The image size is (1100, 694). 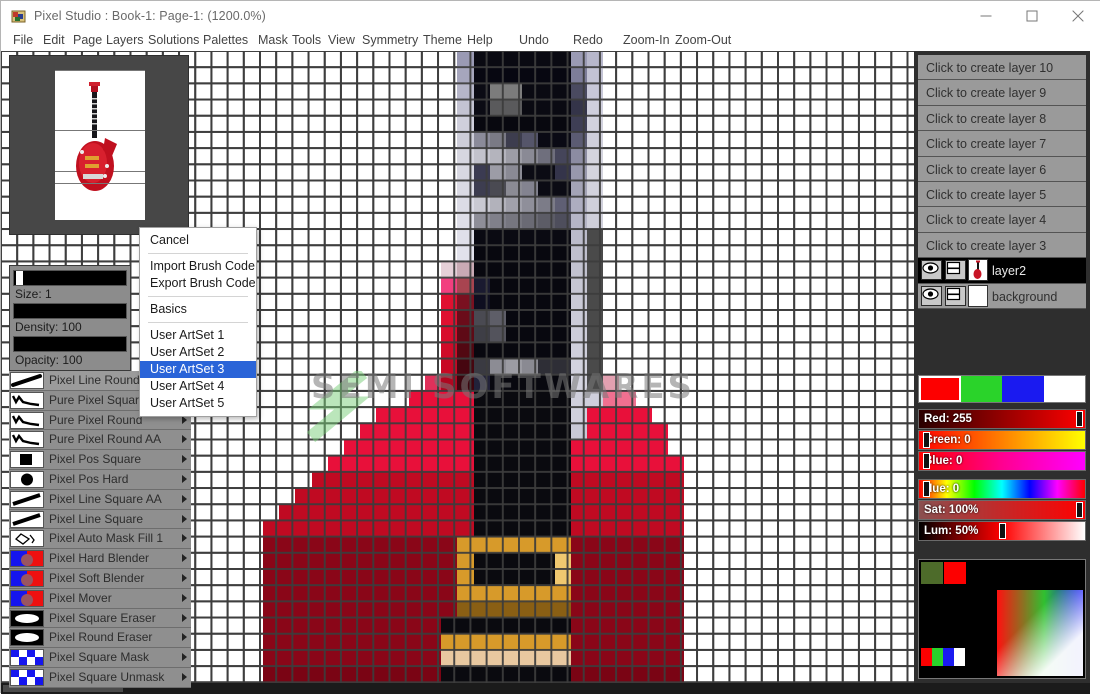 What do you see at coordinates (1002, 93) in the screenshot?
I see `layer-placeholder-9: Click to create layer 9` at bounding box center [1002, 93].